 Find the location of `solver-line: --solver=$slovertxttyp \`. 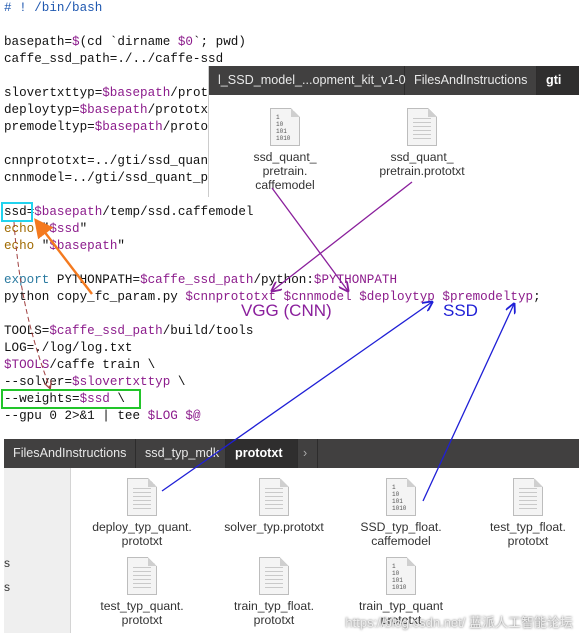

solver-line: --solver=$slovertxttyp \ is located at coordinates (95, 382).